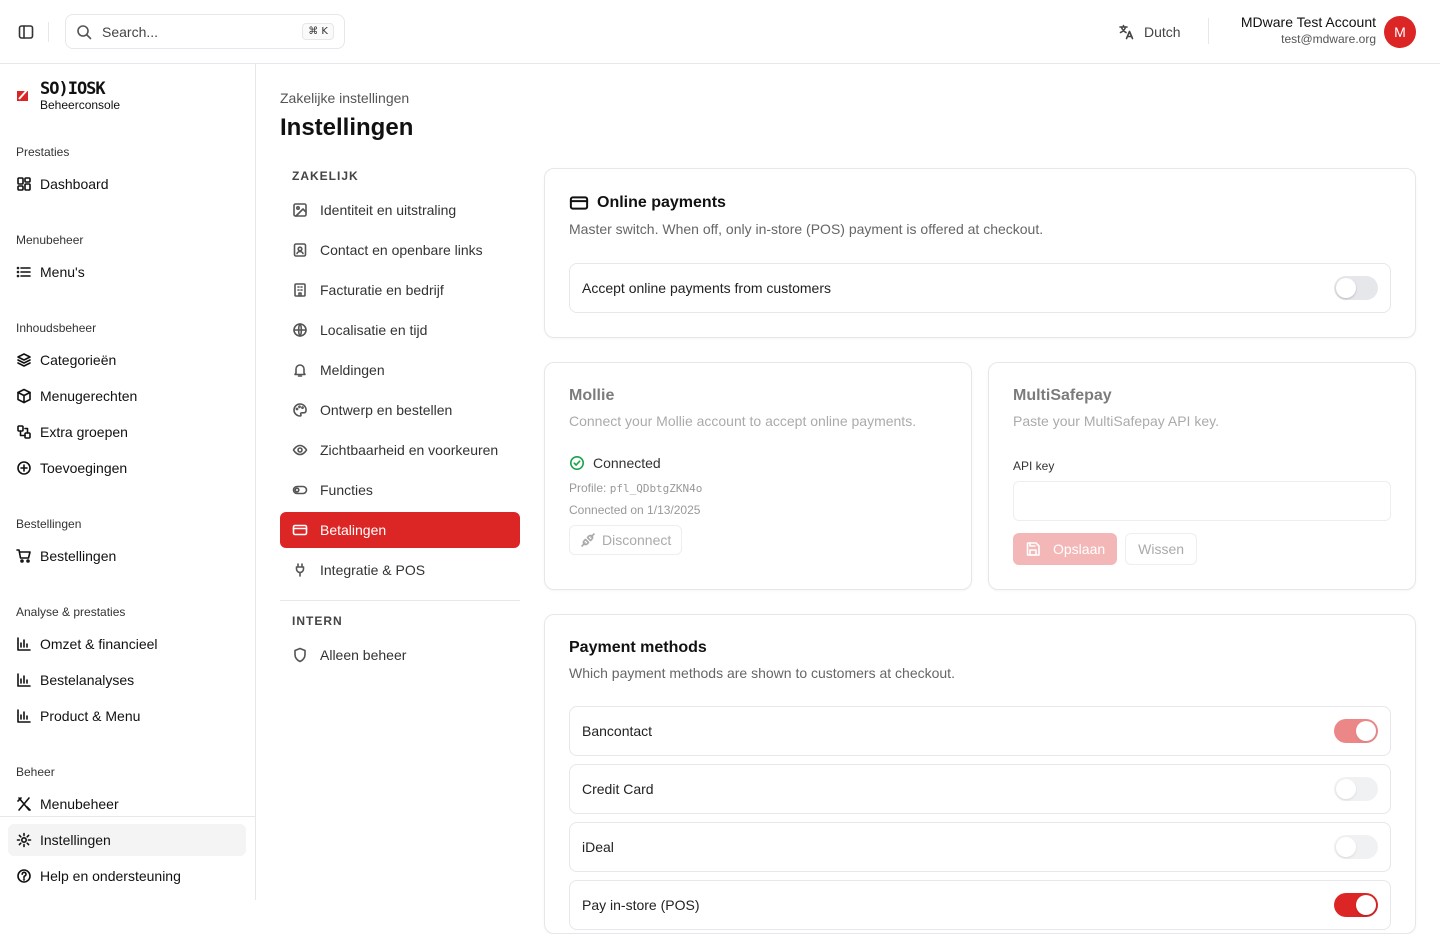 This screenshot has width=1440, height=934. What do you see at coordinates (23, 272) in the screenshot?
I see `list-icon` at bounding box center [23, 272].